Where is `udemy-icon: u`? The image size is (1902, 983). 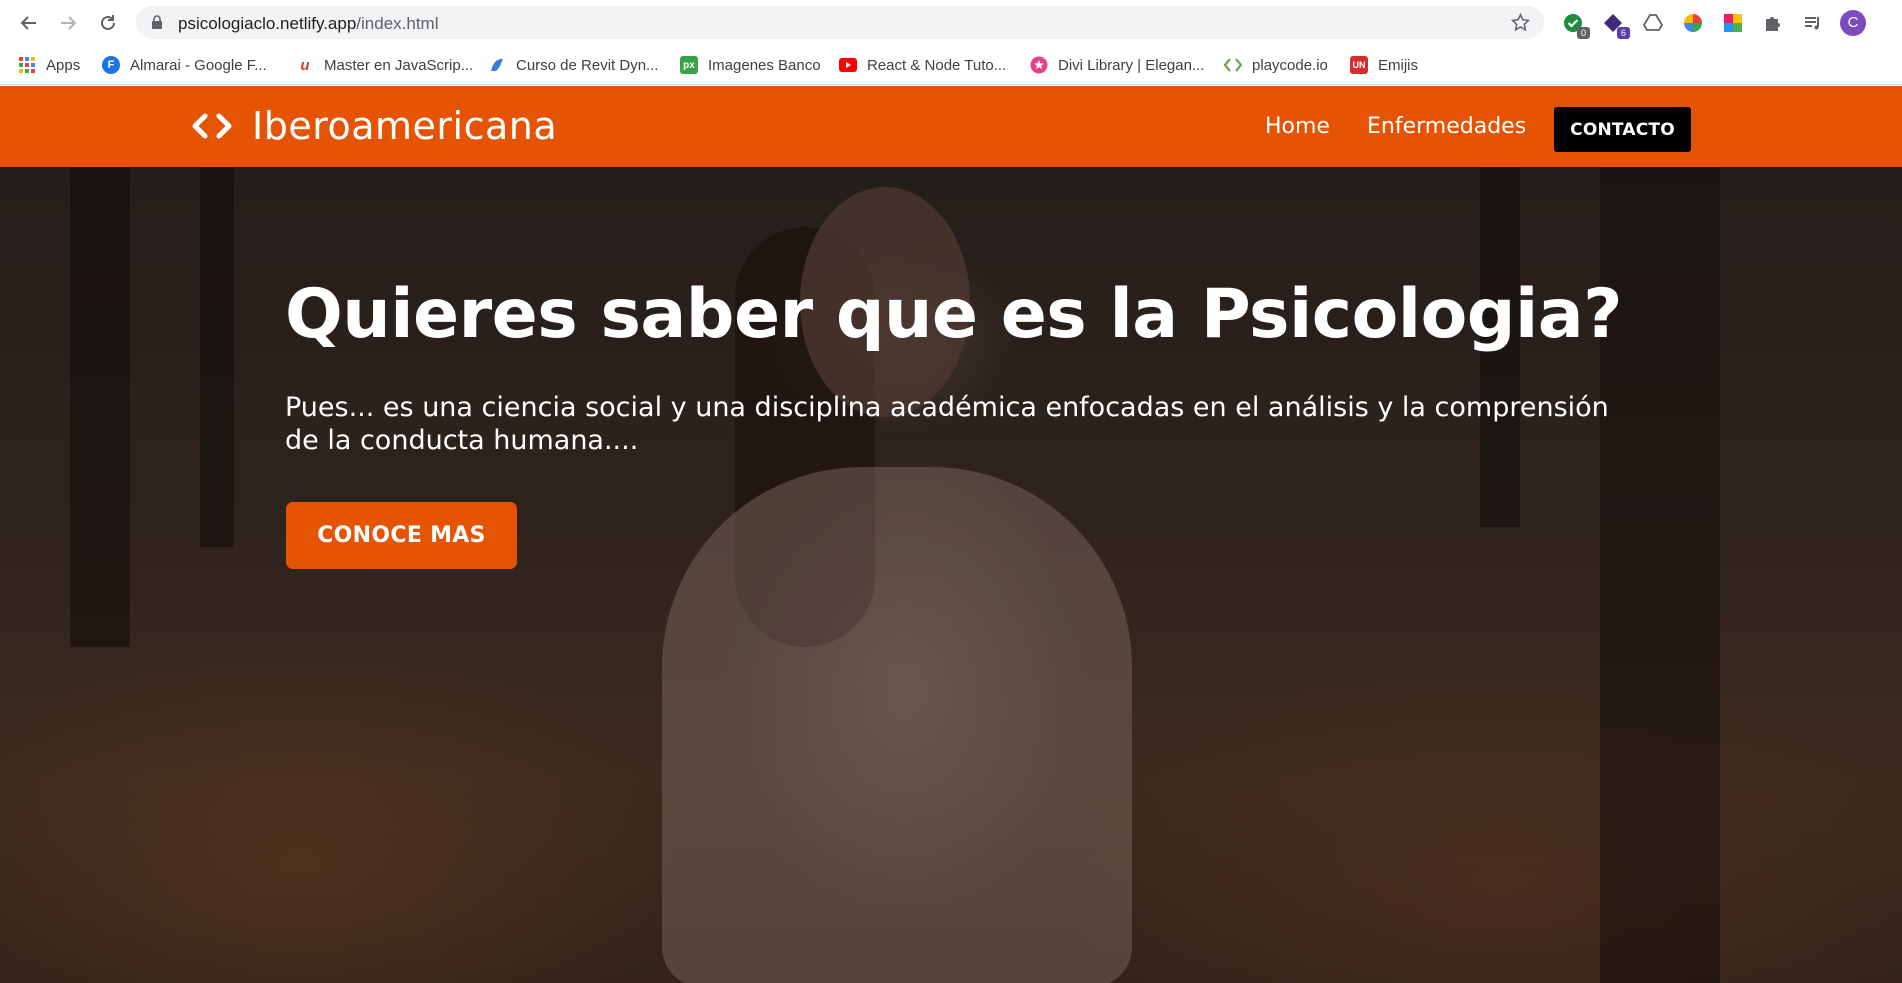 udemy-icon: u is located at coordinates (305, 65).